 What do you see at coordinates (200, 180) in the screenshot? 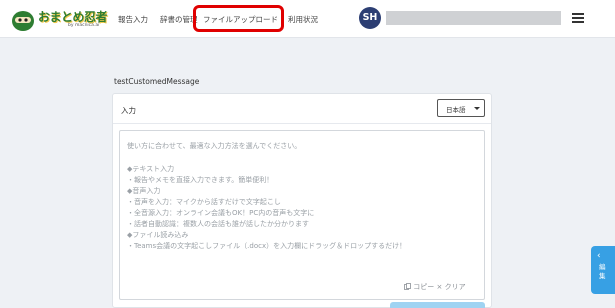
I see `placeholder-line: ・報告やメモを直接入力できます。簡単便利！` at bounding box center [200, 180].